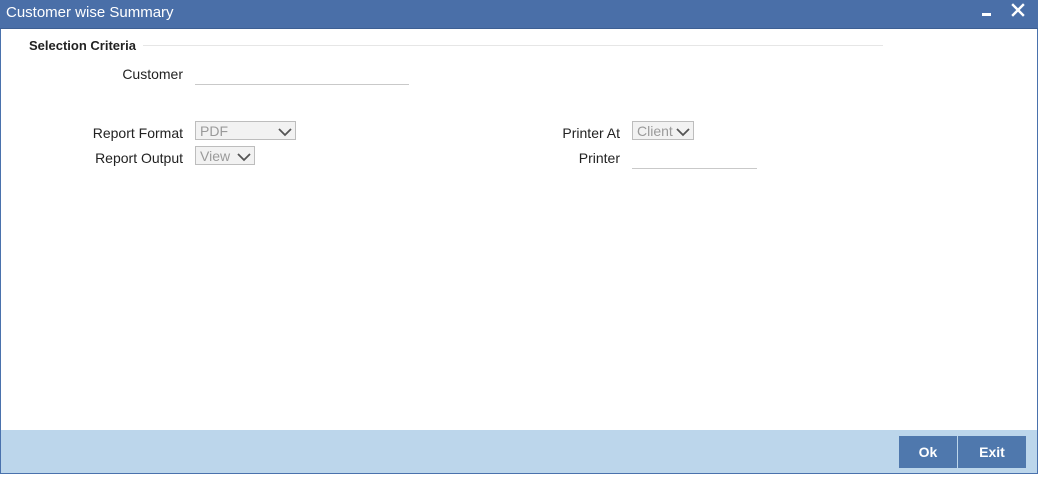  What do you see at coordinates (928, 452) in the screenshot?
I see `ok-button: Ok` at bounding box center [928, 452].